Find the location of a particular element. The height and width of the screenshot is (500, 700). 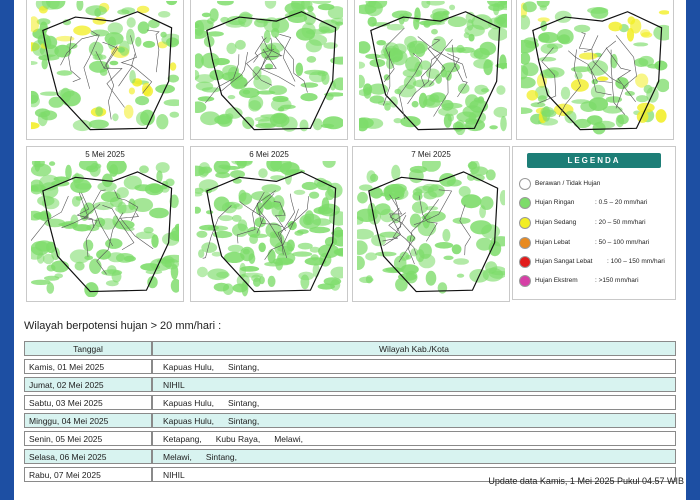

table-row: Sabtu, 03 Mei 2025 Kapuas Hulu, Sintang, is located at coordinates (350, 402).